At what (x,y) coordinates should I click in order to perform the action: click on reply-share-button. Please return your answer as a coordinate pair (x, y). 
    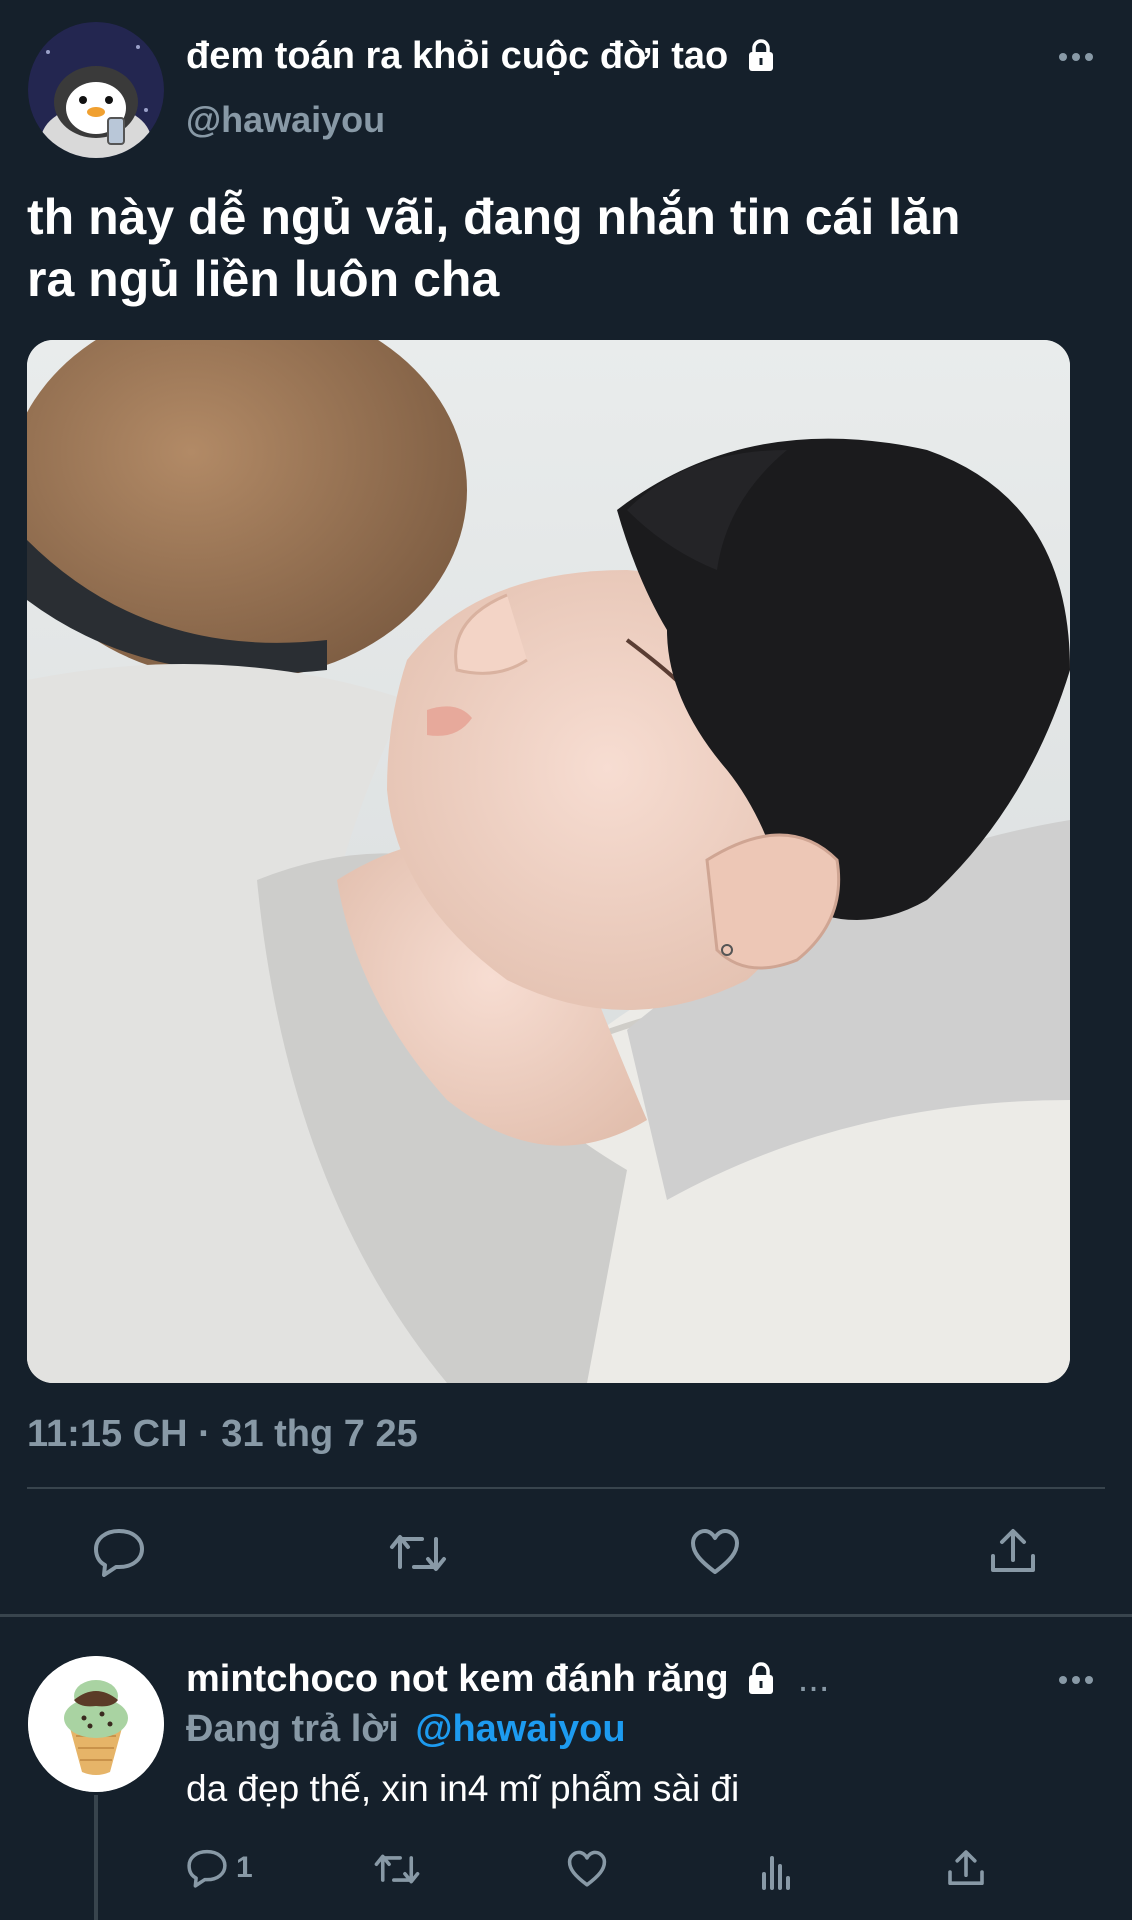
    Looking at the image, I should click on (966, 1870).